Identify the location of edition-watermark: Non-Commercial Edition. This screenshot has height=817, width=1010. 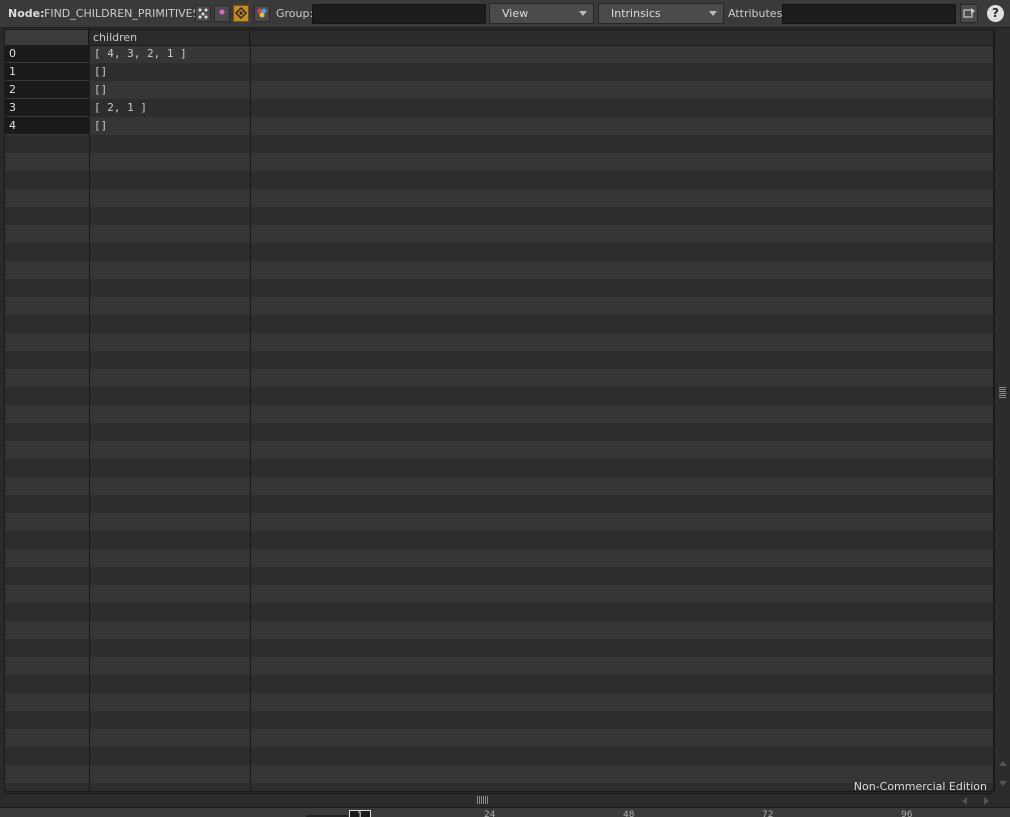
(920, 786).